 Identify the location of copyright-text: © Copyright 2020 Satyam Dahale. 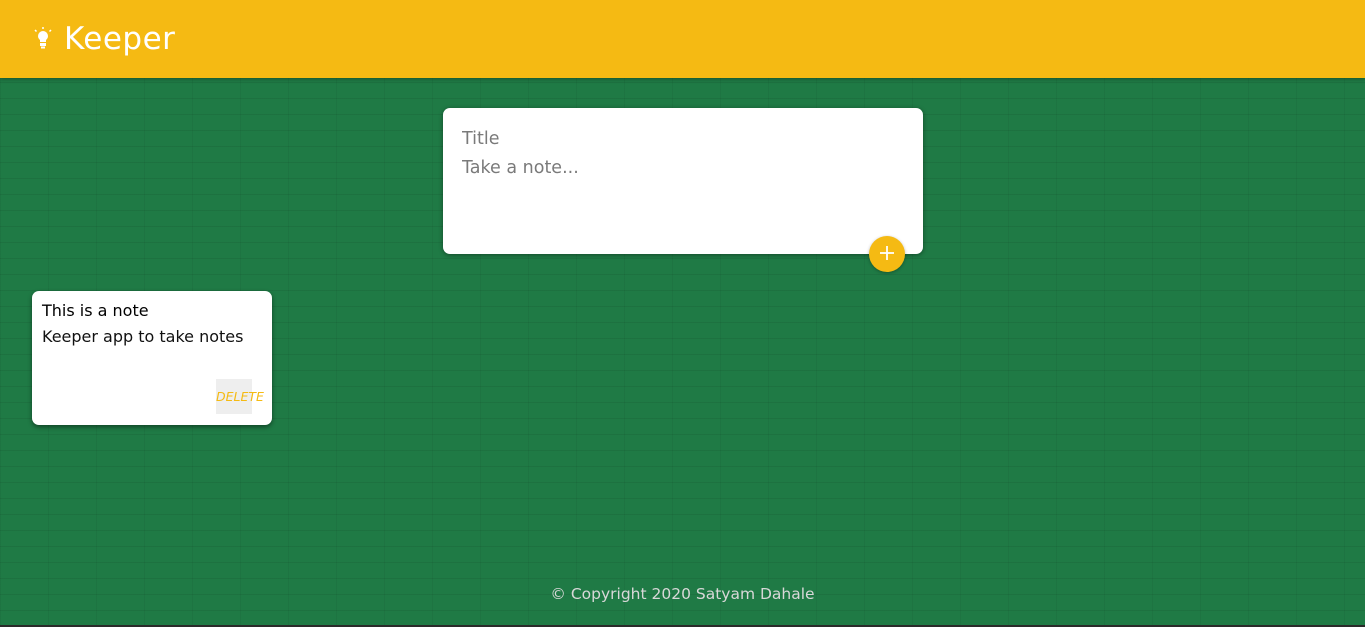
(682, 594).